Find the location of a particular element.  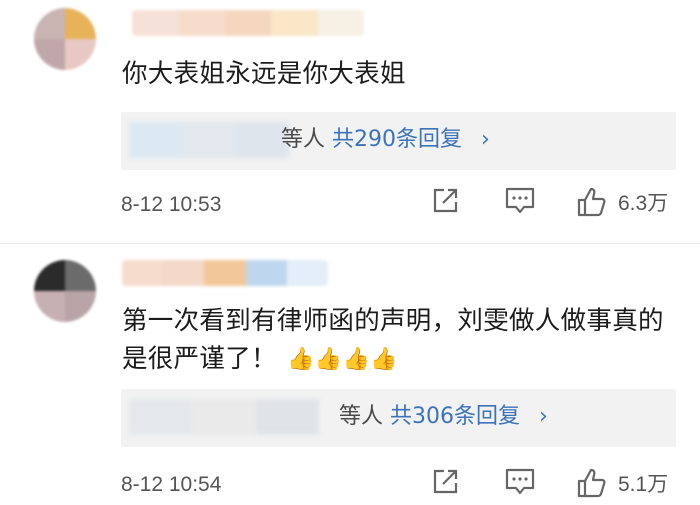

replies-preview: 等人 共306条回复 › is located at coordinates (398, 418).